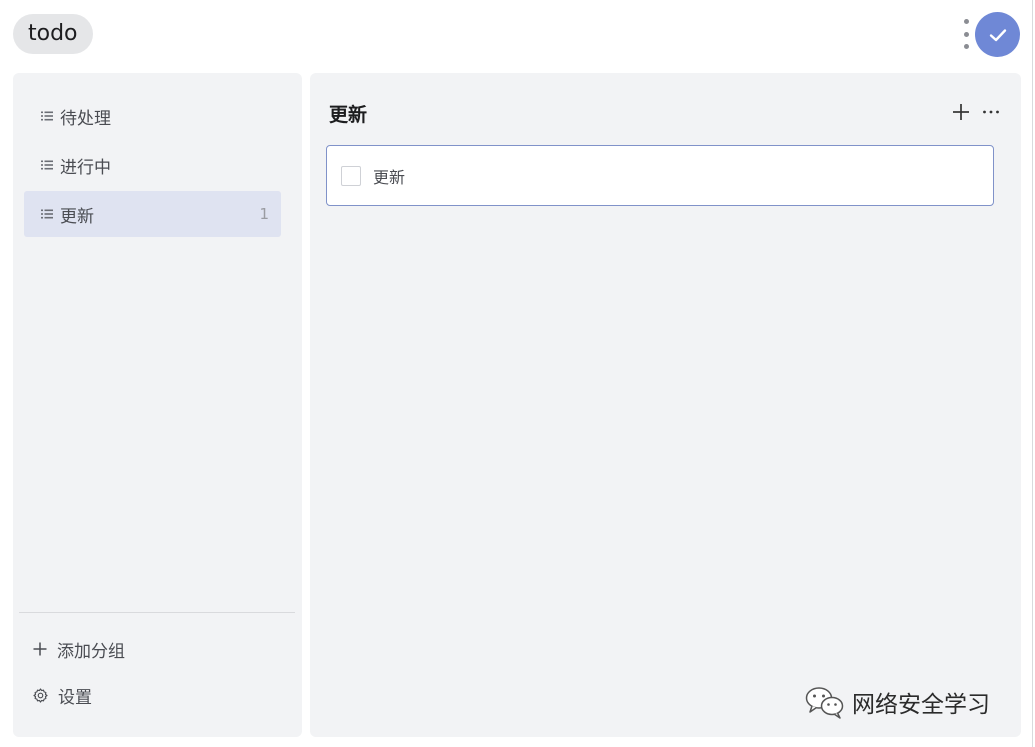 The height and width of the screenshot is (747, 1035). I want to click on more-horizontal-button, so click(991, 112).